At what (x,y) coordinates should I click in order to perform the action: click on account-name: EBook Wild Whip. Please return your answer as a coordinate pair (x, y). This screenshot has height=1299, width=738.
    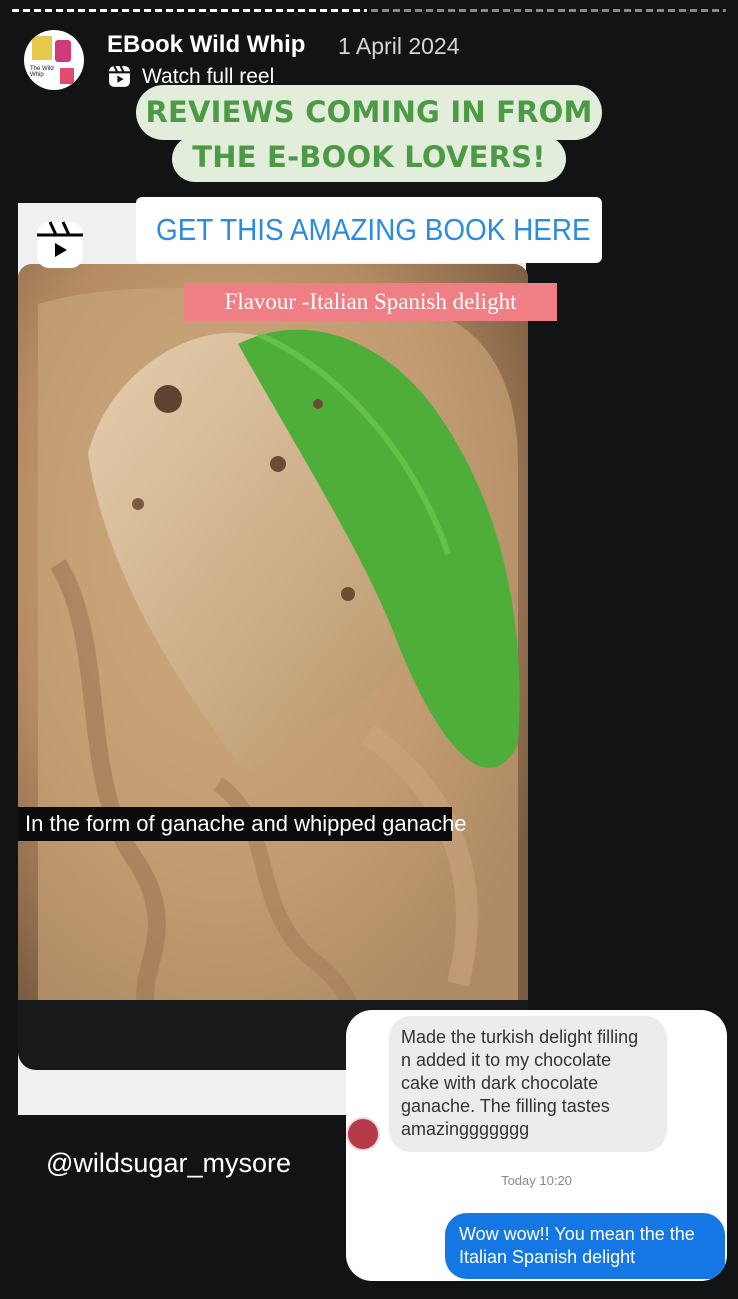
    Looking at the image, I should click on (206, 45).